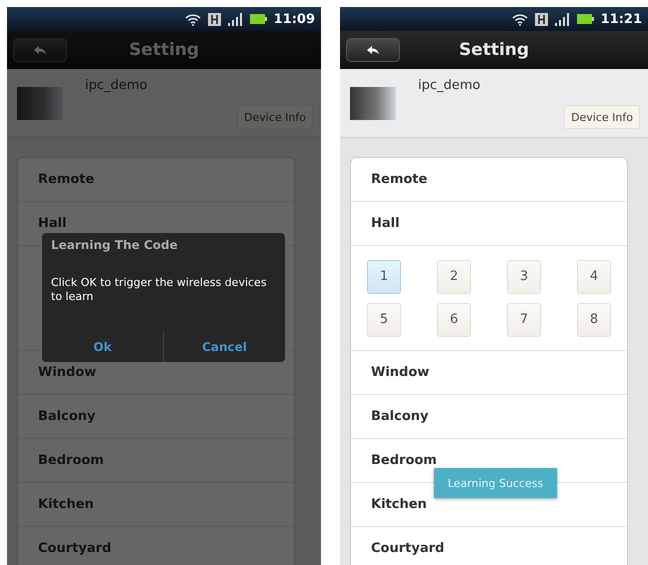  Describe the element at coordinates (404, 460) in the screenshot. I see `room-item: Bedroom` at that location.